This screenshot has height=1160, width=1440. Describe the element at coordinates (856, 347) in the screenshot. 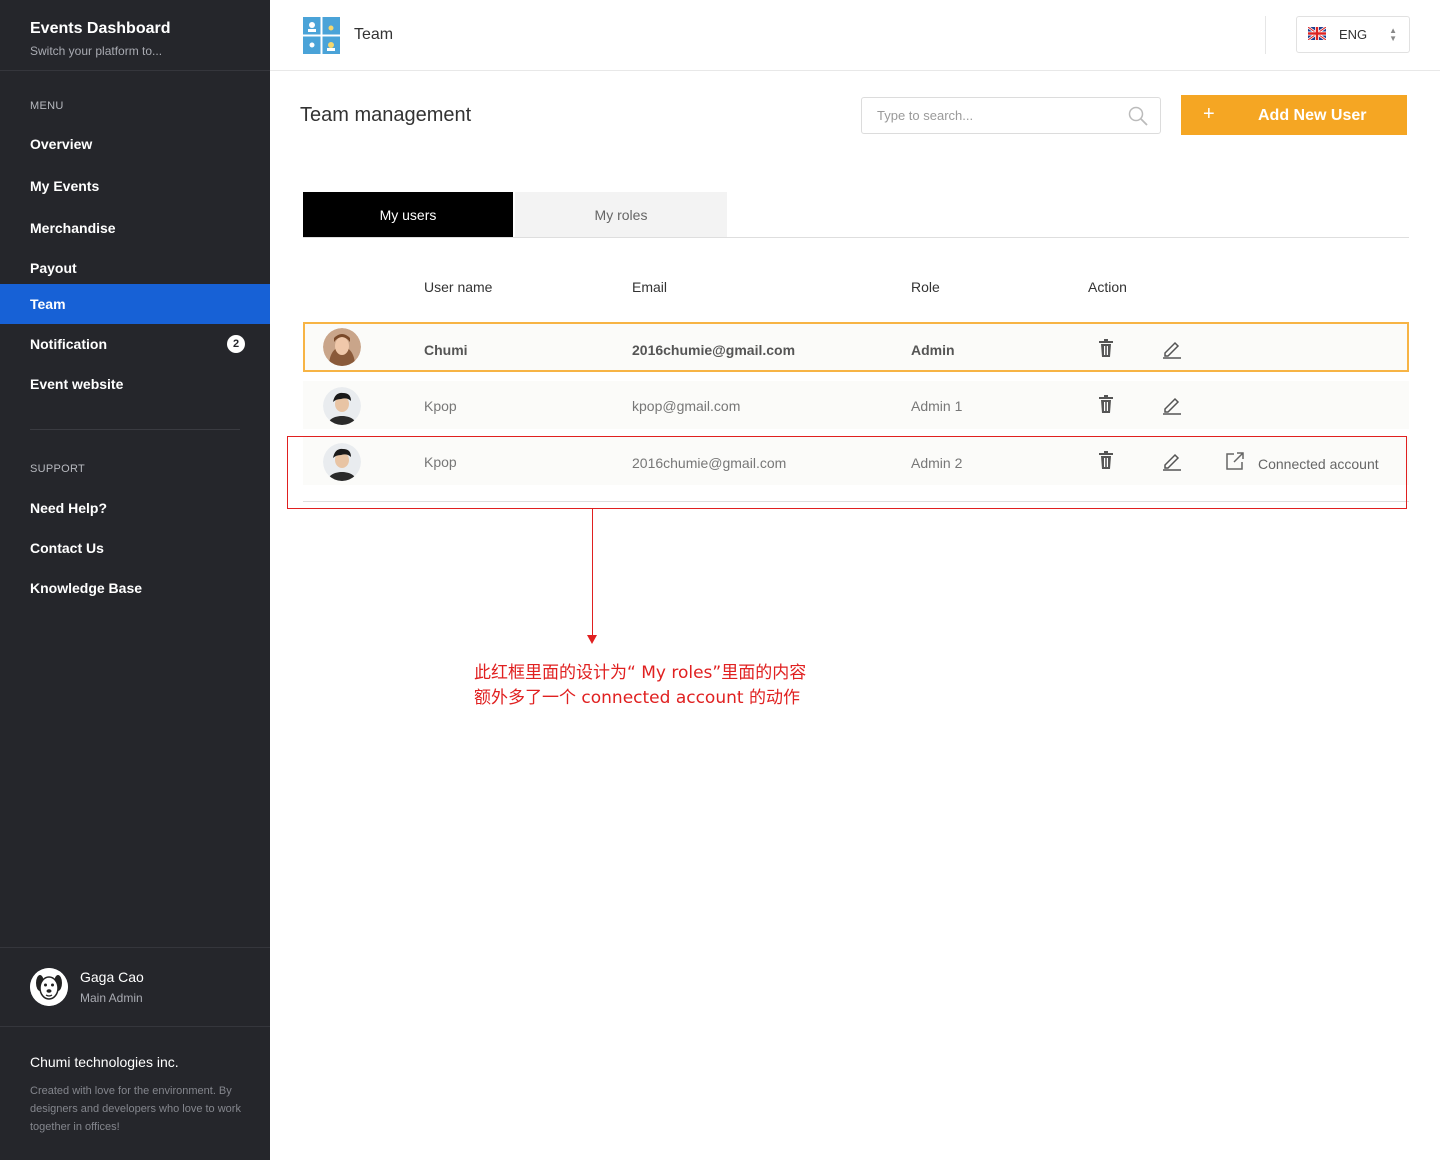

I see `table-row: Chumi 2016chumie@gmail.com Admin` at that location.